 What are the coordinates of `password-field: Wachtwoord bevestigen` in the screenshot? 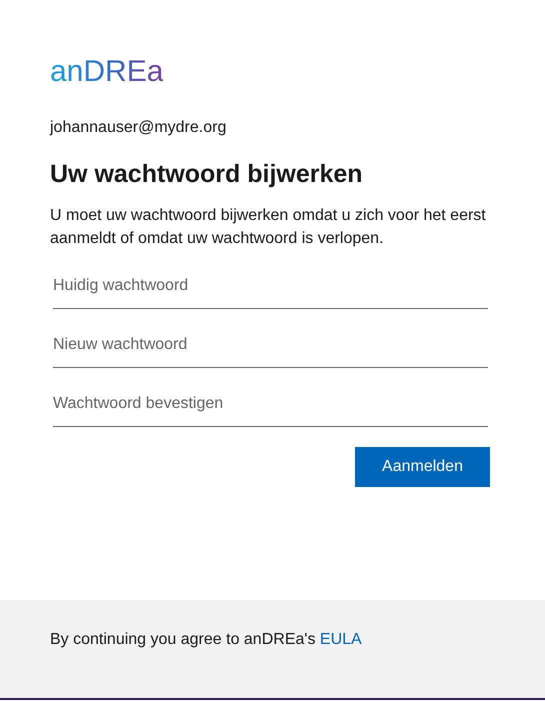 It's located at (270, 406).